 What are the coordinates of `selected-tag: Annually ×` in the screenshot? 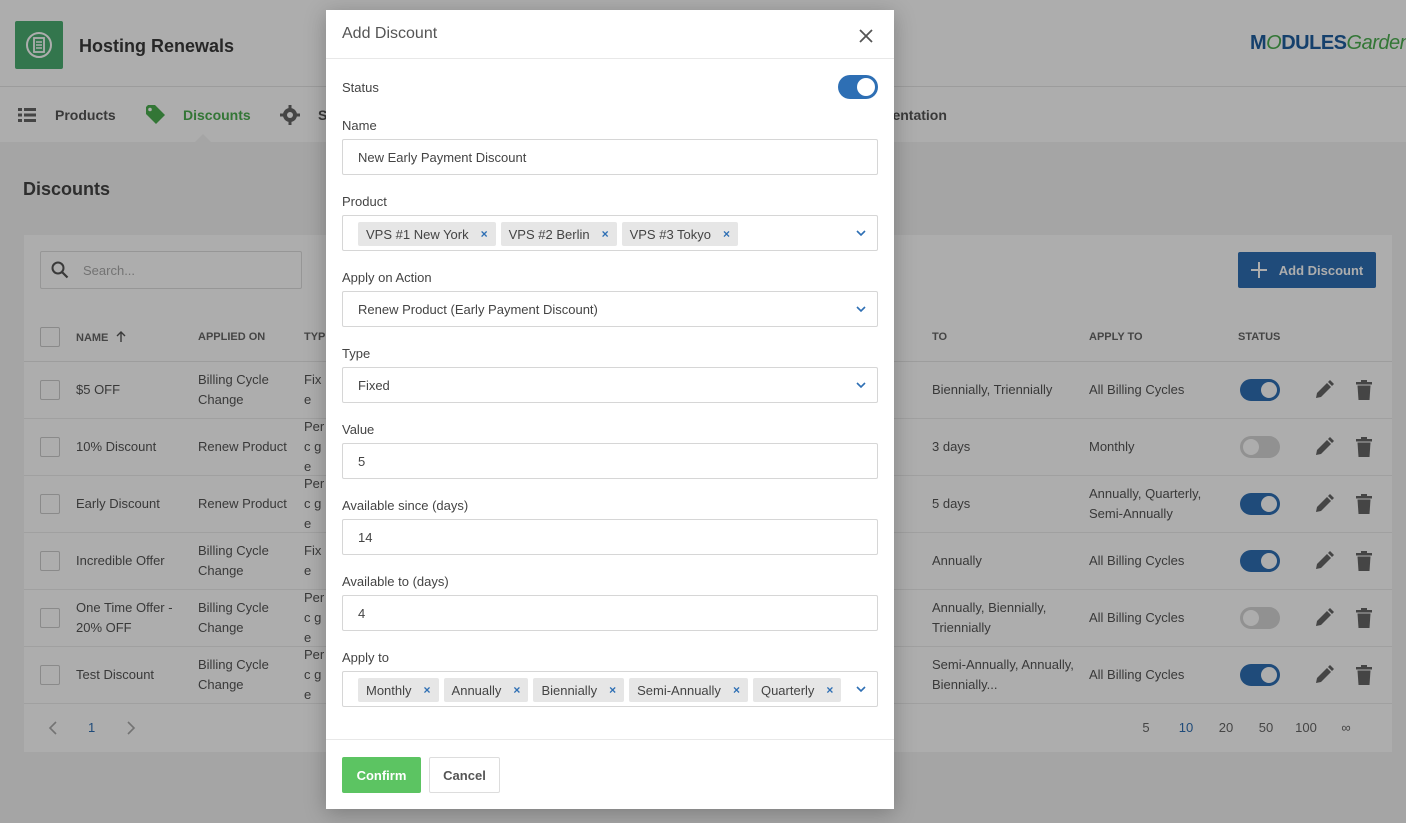 It's located at (486, 690).